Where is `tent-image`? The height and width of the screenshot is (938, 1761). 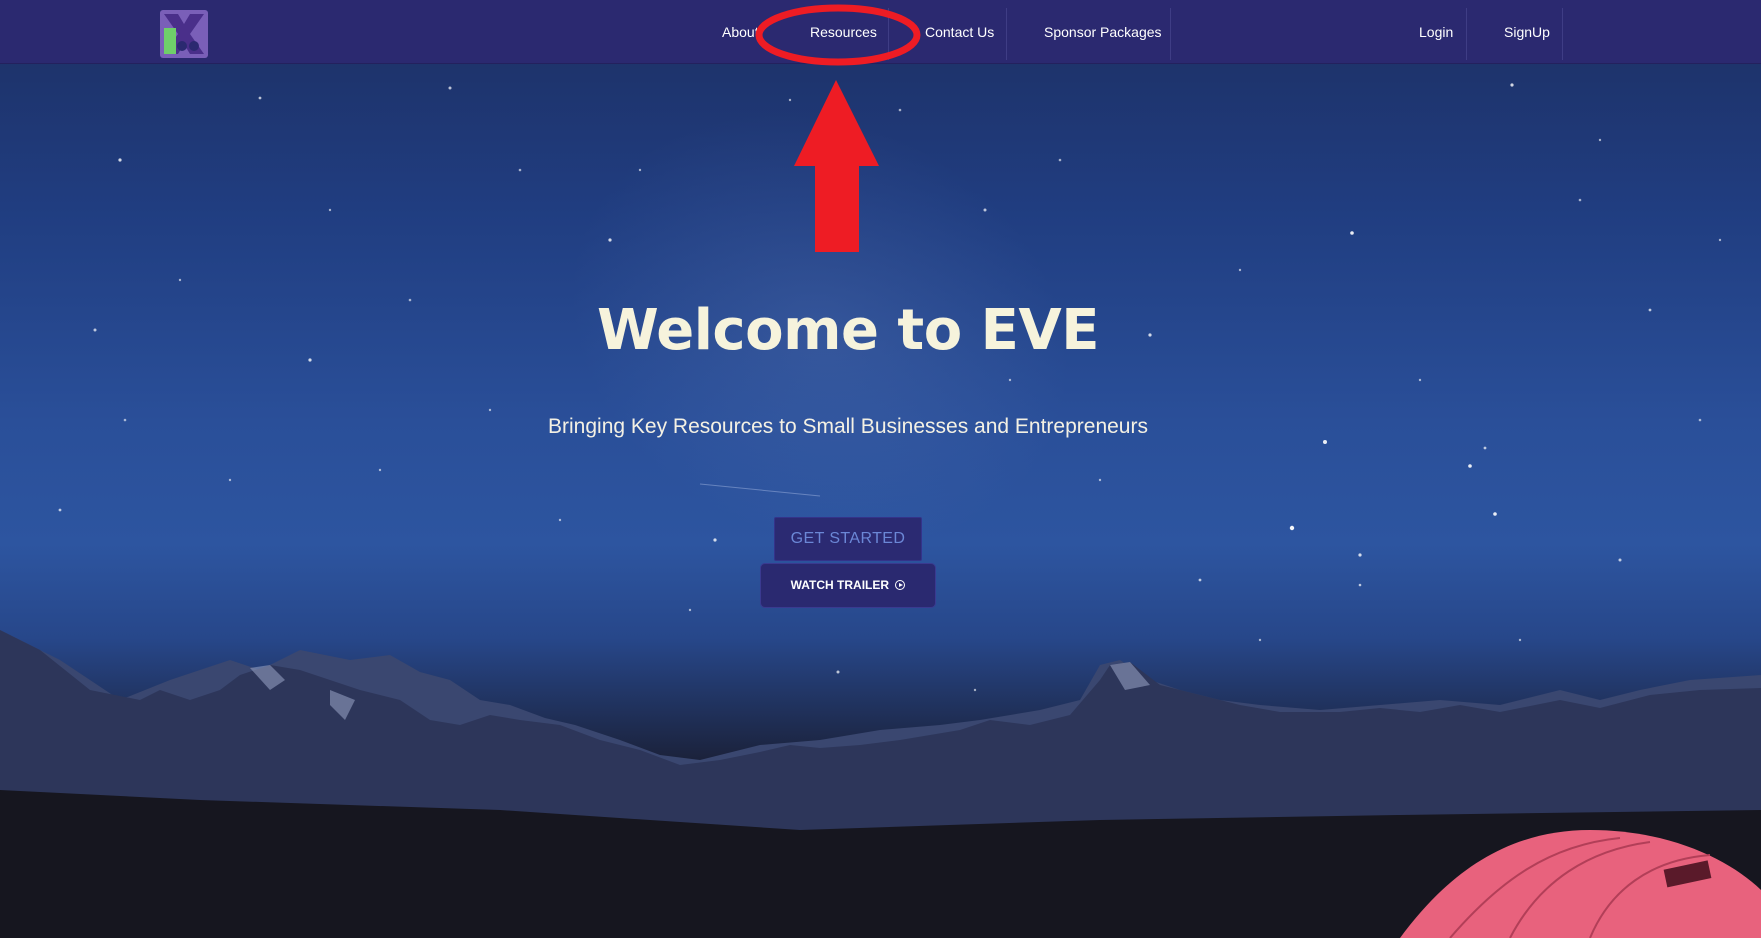
tent-image is located at coordinates (1580, 884).